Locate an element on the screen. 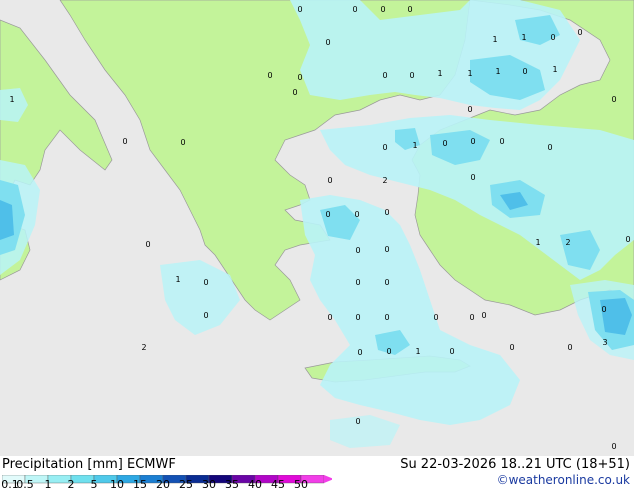 Image resolution: width=634 pixels, height=491 pixels. legend-tick-label: 0.5 is located at coordinates (25, 484).